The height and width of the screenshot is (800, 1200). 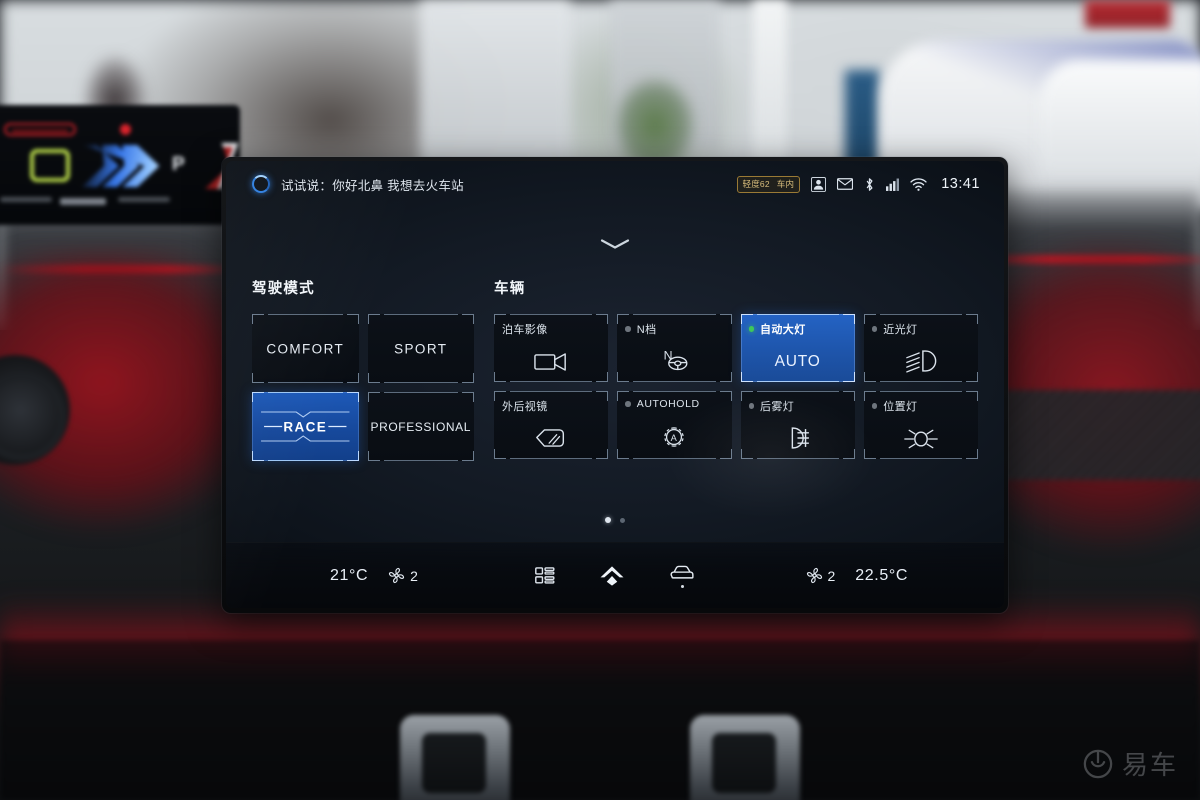 I want to click on drive-mode-race: RACE, so click(x=305, y=426).